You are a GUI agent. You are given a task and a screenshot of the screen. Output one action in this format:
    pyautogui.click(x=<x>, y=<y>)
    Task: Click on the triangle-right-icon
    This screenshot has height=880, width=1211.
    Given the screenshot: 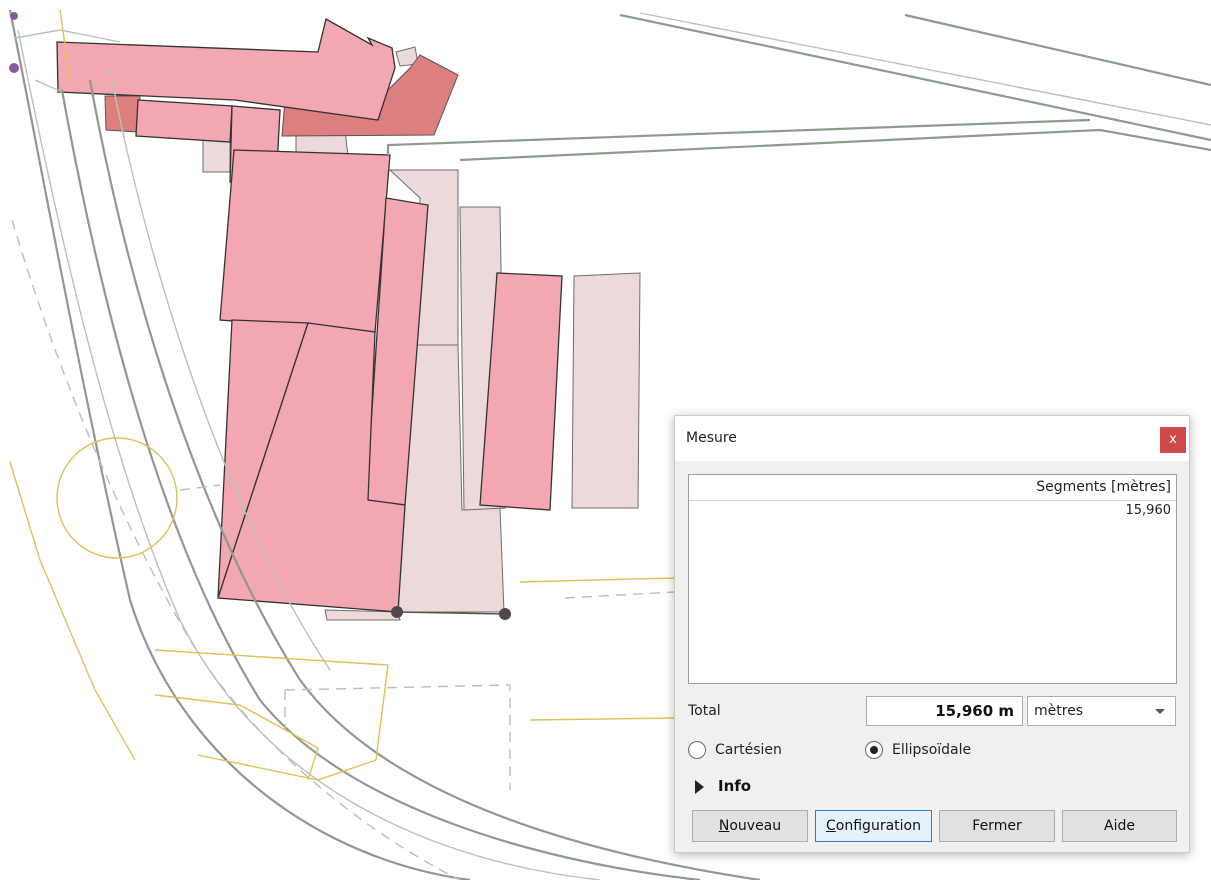 What is the action you would take?
    pyautogui.click(x=699, y=787)
    